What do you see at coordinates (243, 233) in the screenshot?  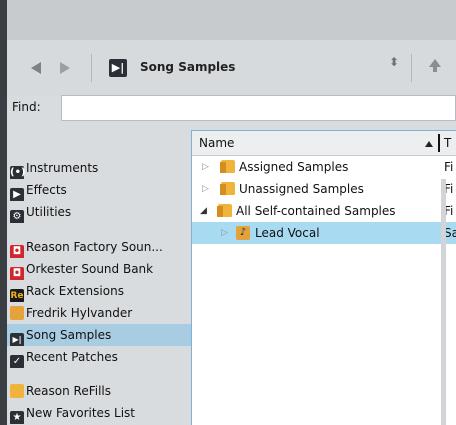 I see `sample-icon: ♪` at bounding box center [243, 233].